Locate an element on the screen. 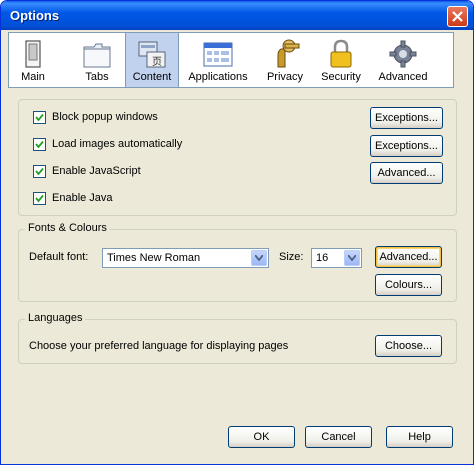  block-popups-label: Block popup windows is located at coordinates (105, 117).